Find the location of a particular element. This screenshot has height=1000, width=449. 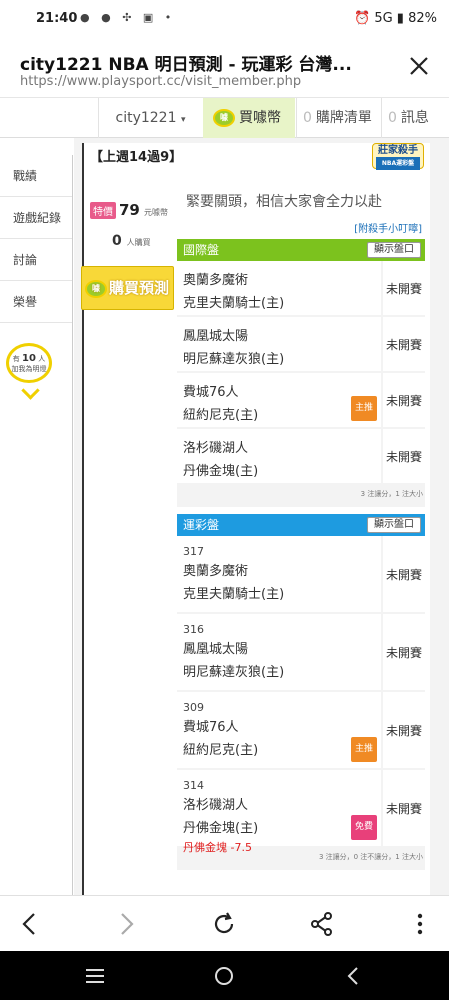

buy-prediction-button: 噱購買預測 is located at coordinates (127, 288).